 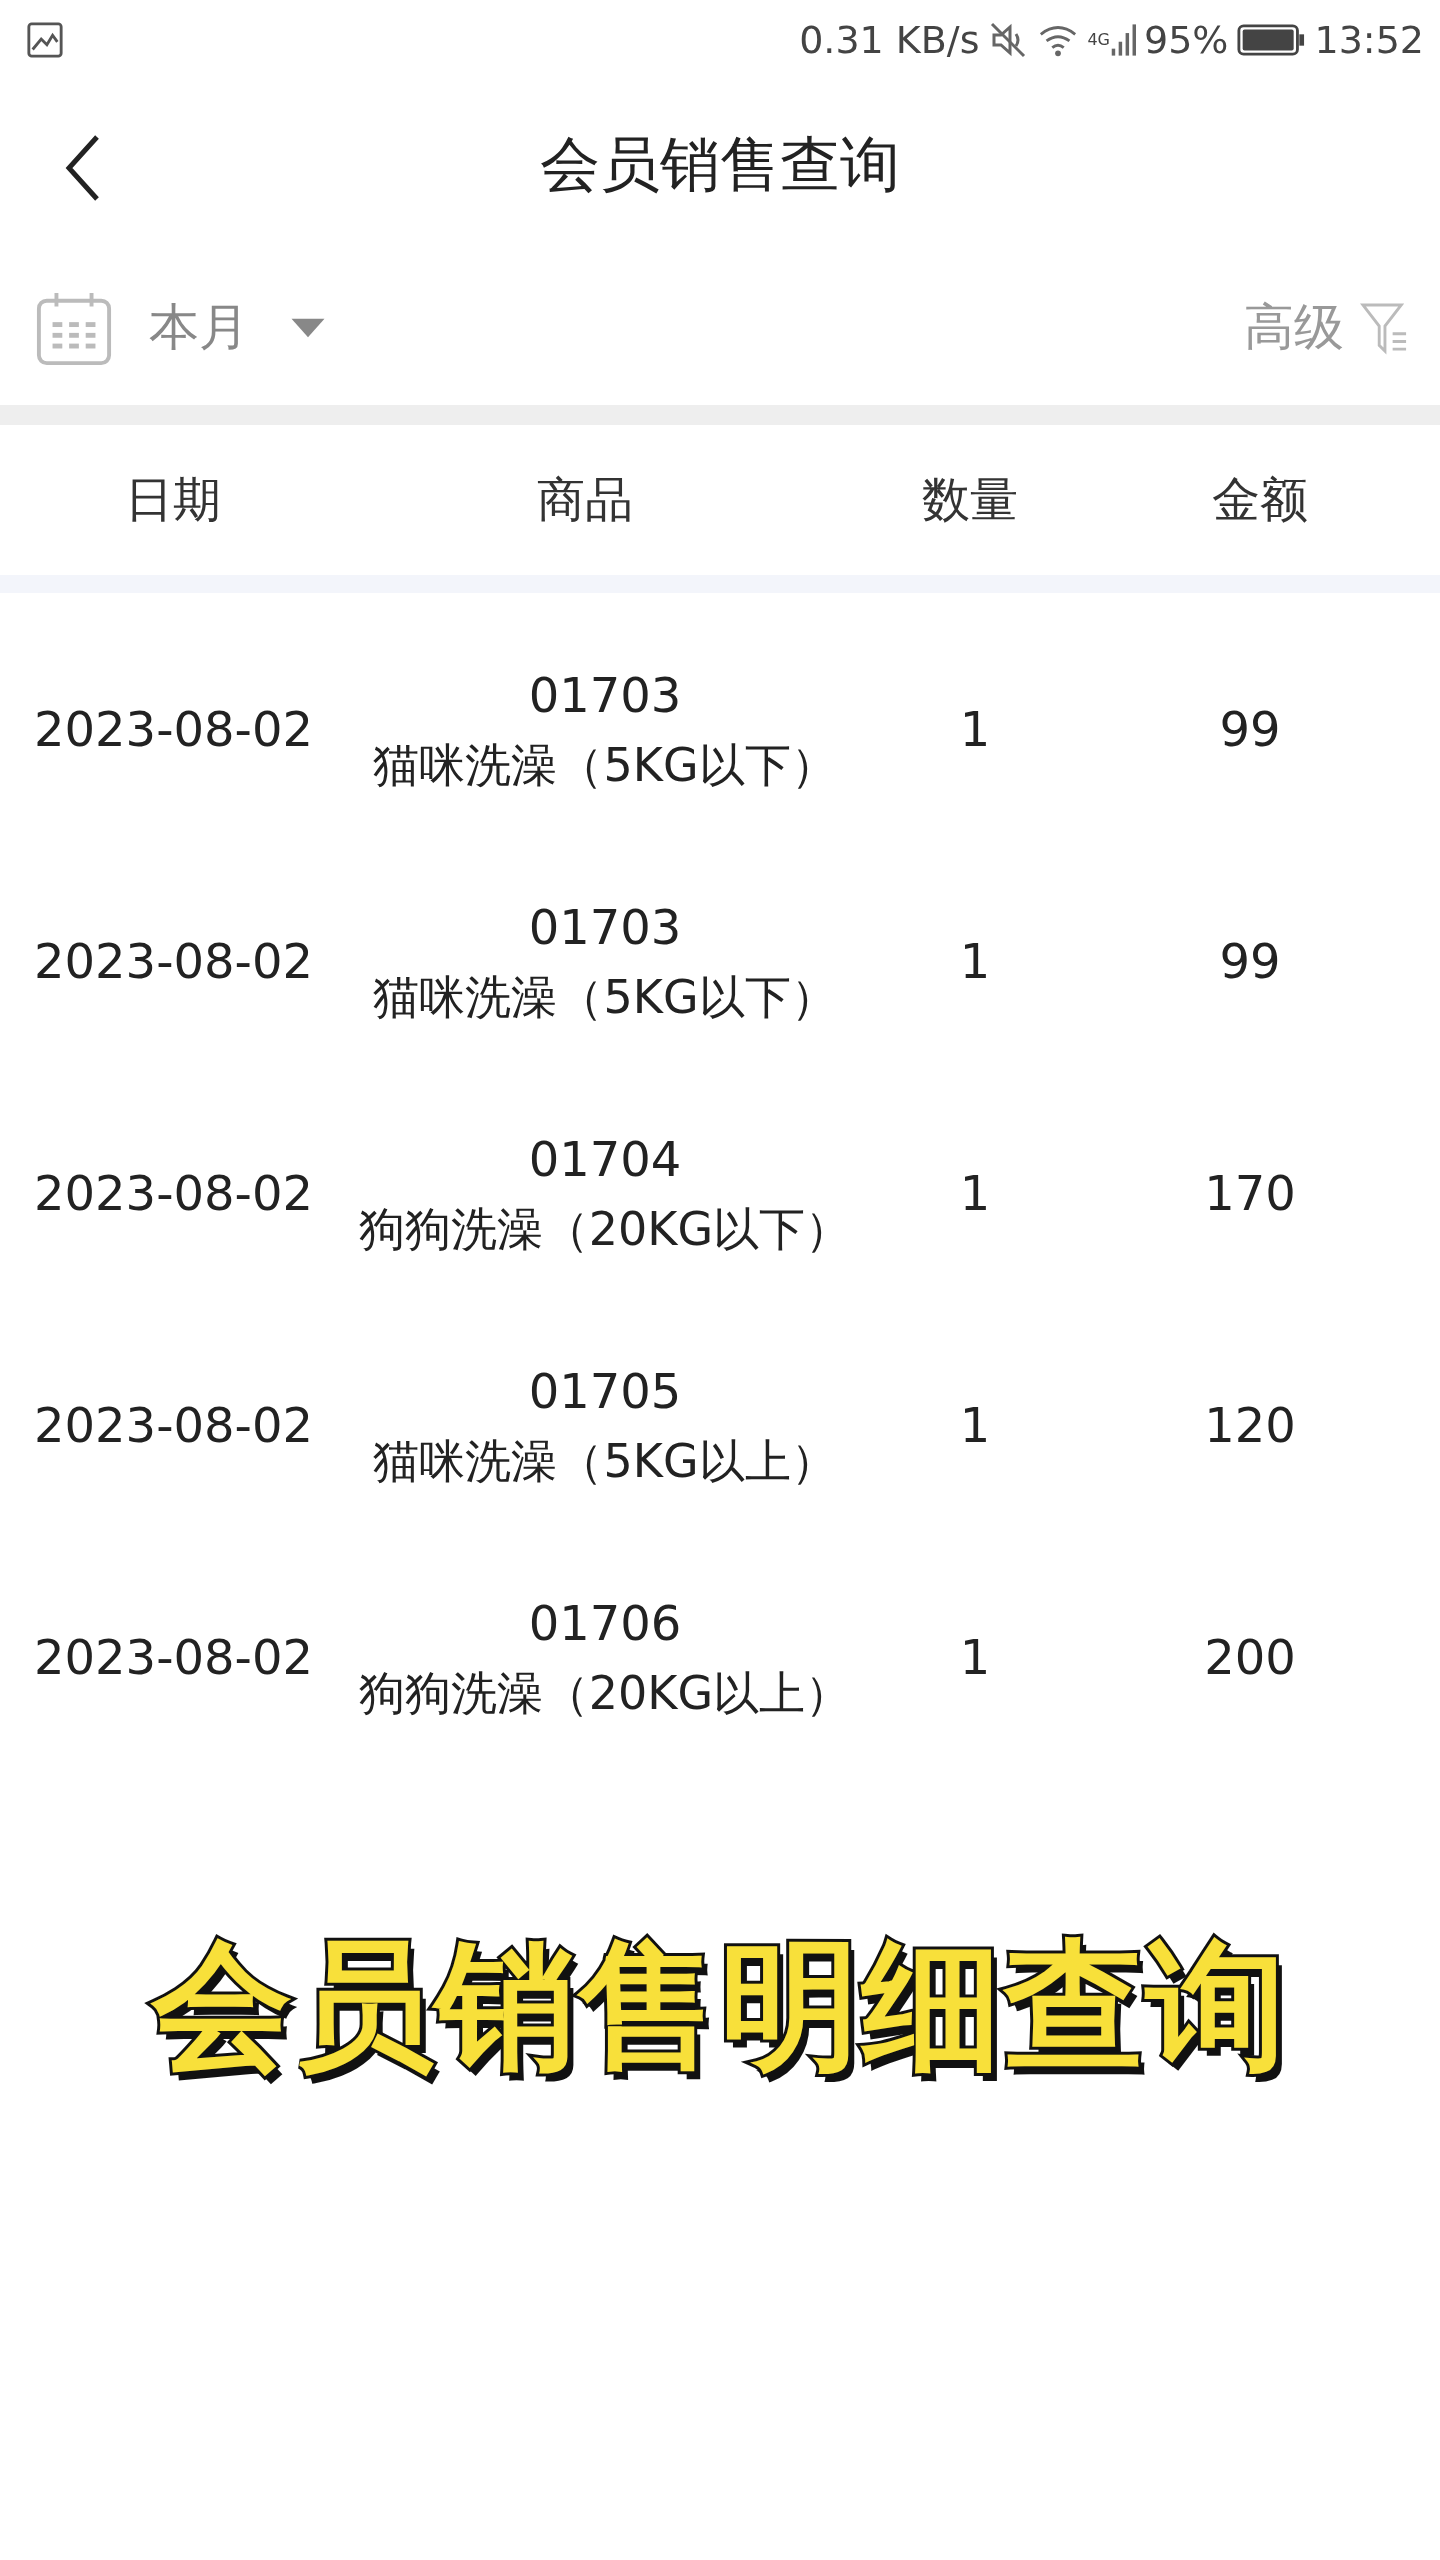 What do you see at coordinates (970, 499) in the screenshot?
I see `column-header: 数量` at bounding box center [970, 499].